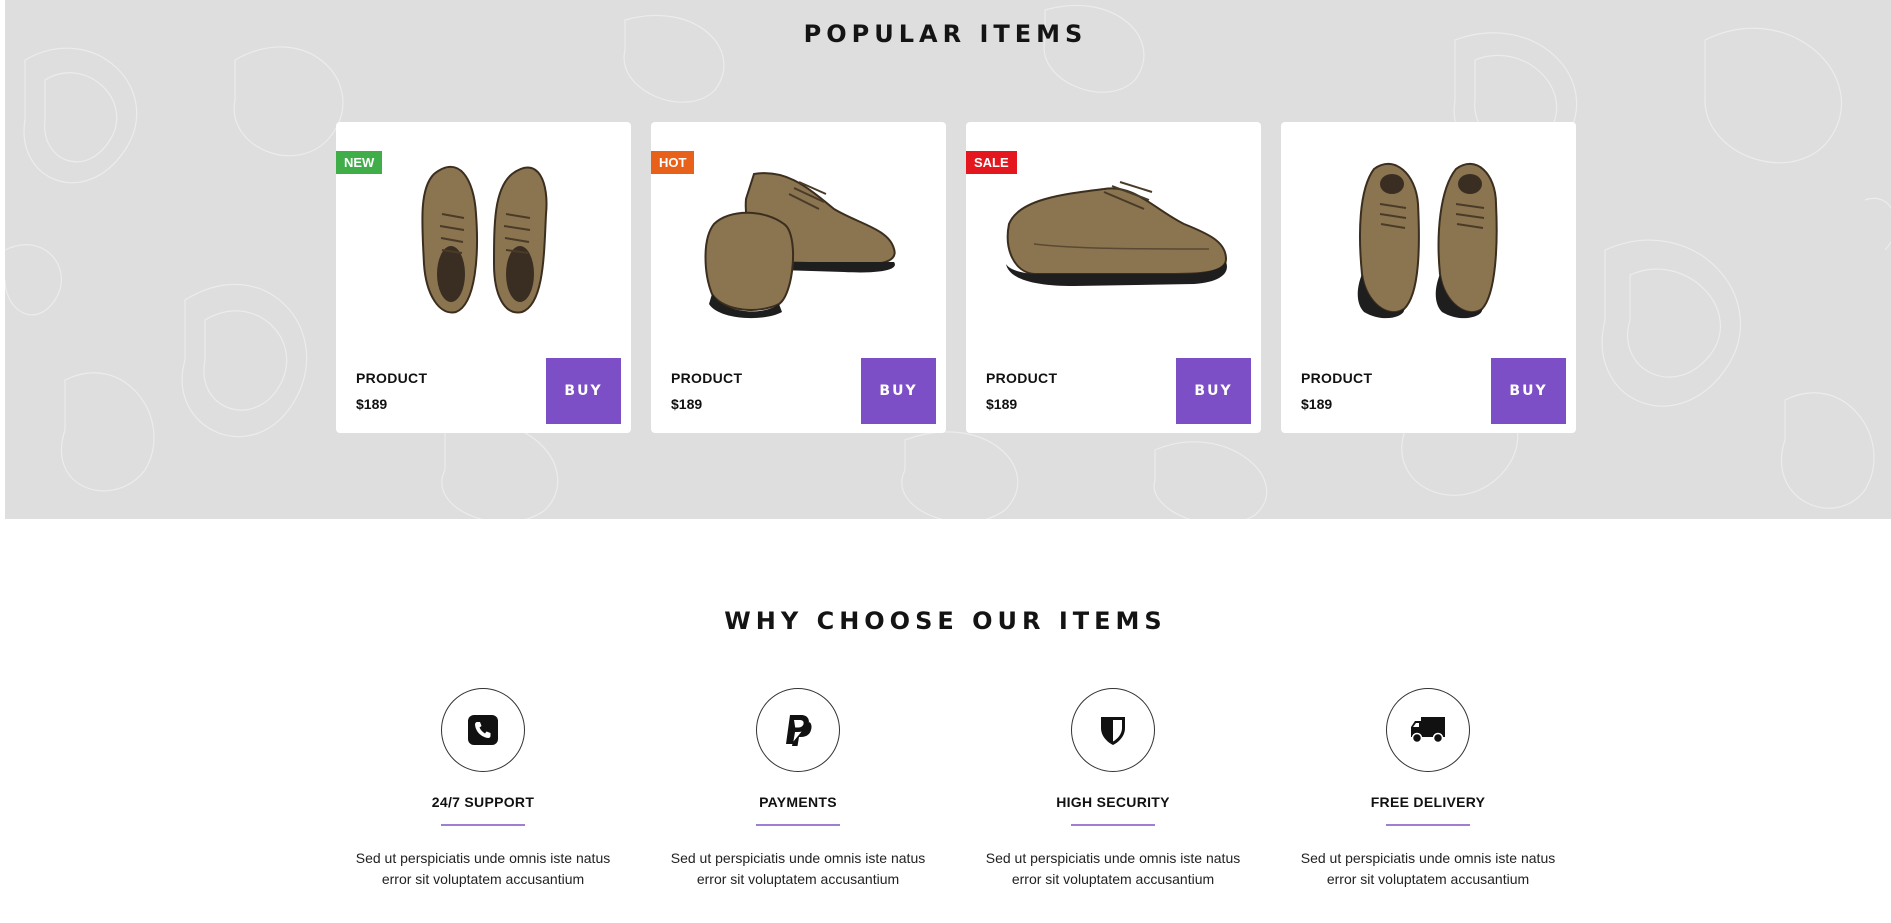 The image size is (1891, 923). I want to click on shoes-top-view-image, so click(484, 240).